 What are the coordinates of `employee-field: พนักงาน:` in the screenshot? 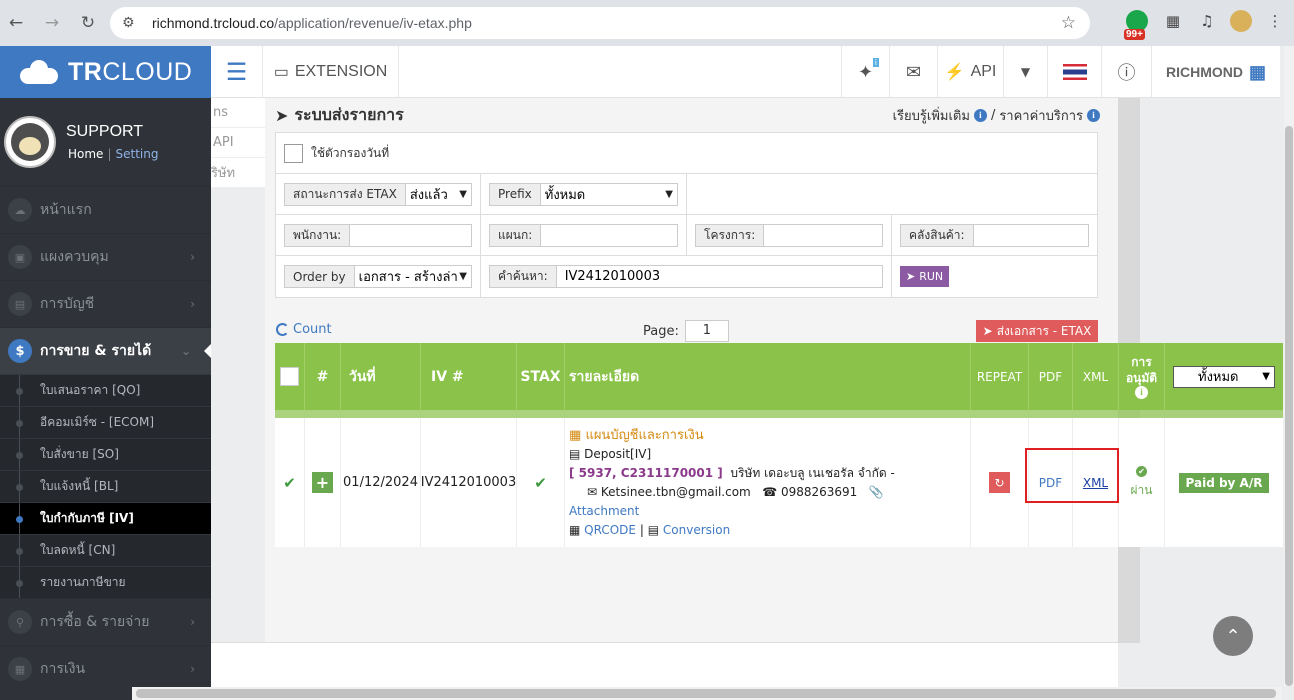 It's located at (378, 235).